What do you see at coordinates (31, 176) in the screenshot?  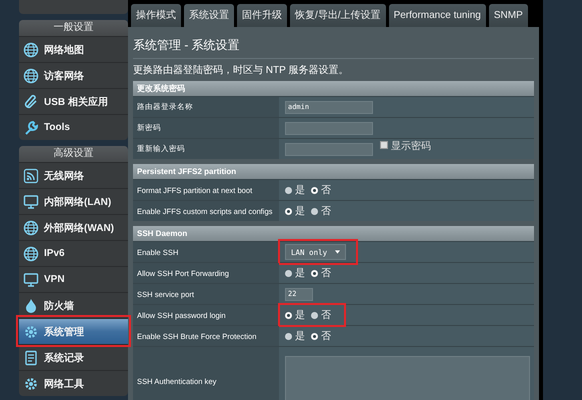 I see `wifi-icon` at bounding box center [31, 176].